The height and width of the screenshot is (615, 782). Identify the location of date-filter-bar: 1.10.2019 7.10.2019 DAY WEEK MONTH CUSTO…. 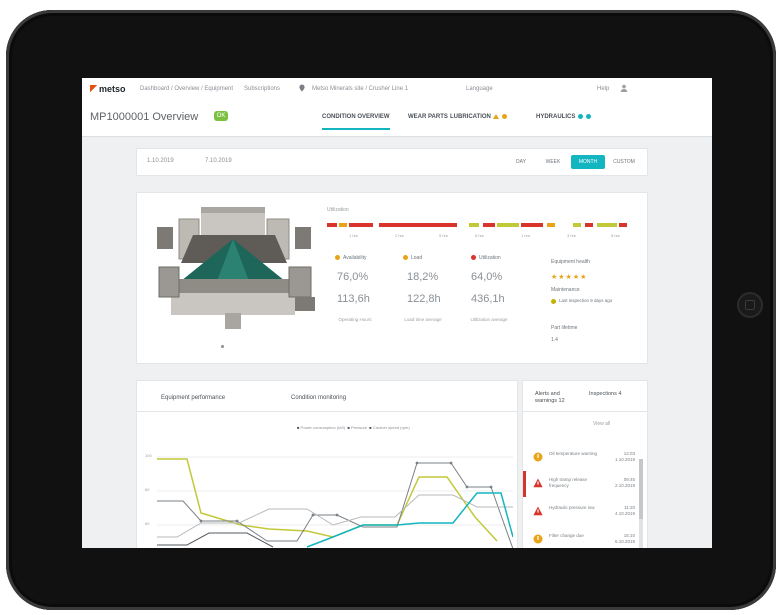
(392, 162).